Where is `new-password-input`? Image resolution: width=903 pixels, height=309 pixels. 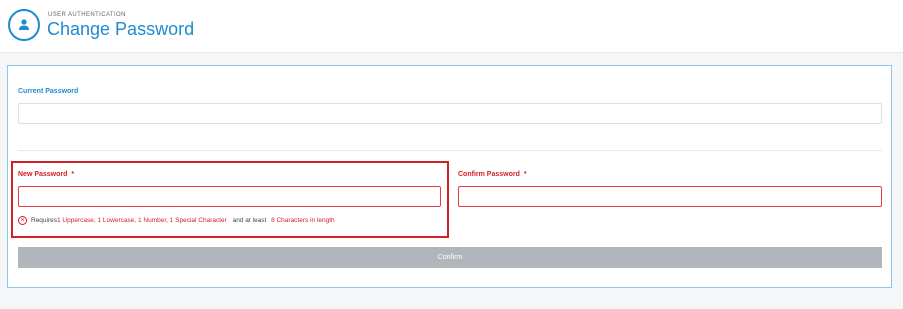 new-password-input is located at coordinates (229, 196).